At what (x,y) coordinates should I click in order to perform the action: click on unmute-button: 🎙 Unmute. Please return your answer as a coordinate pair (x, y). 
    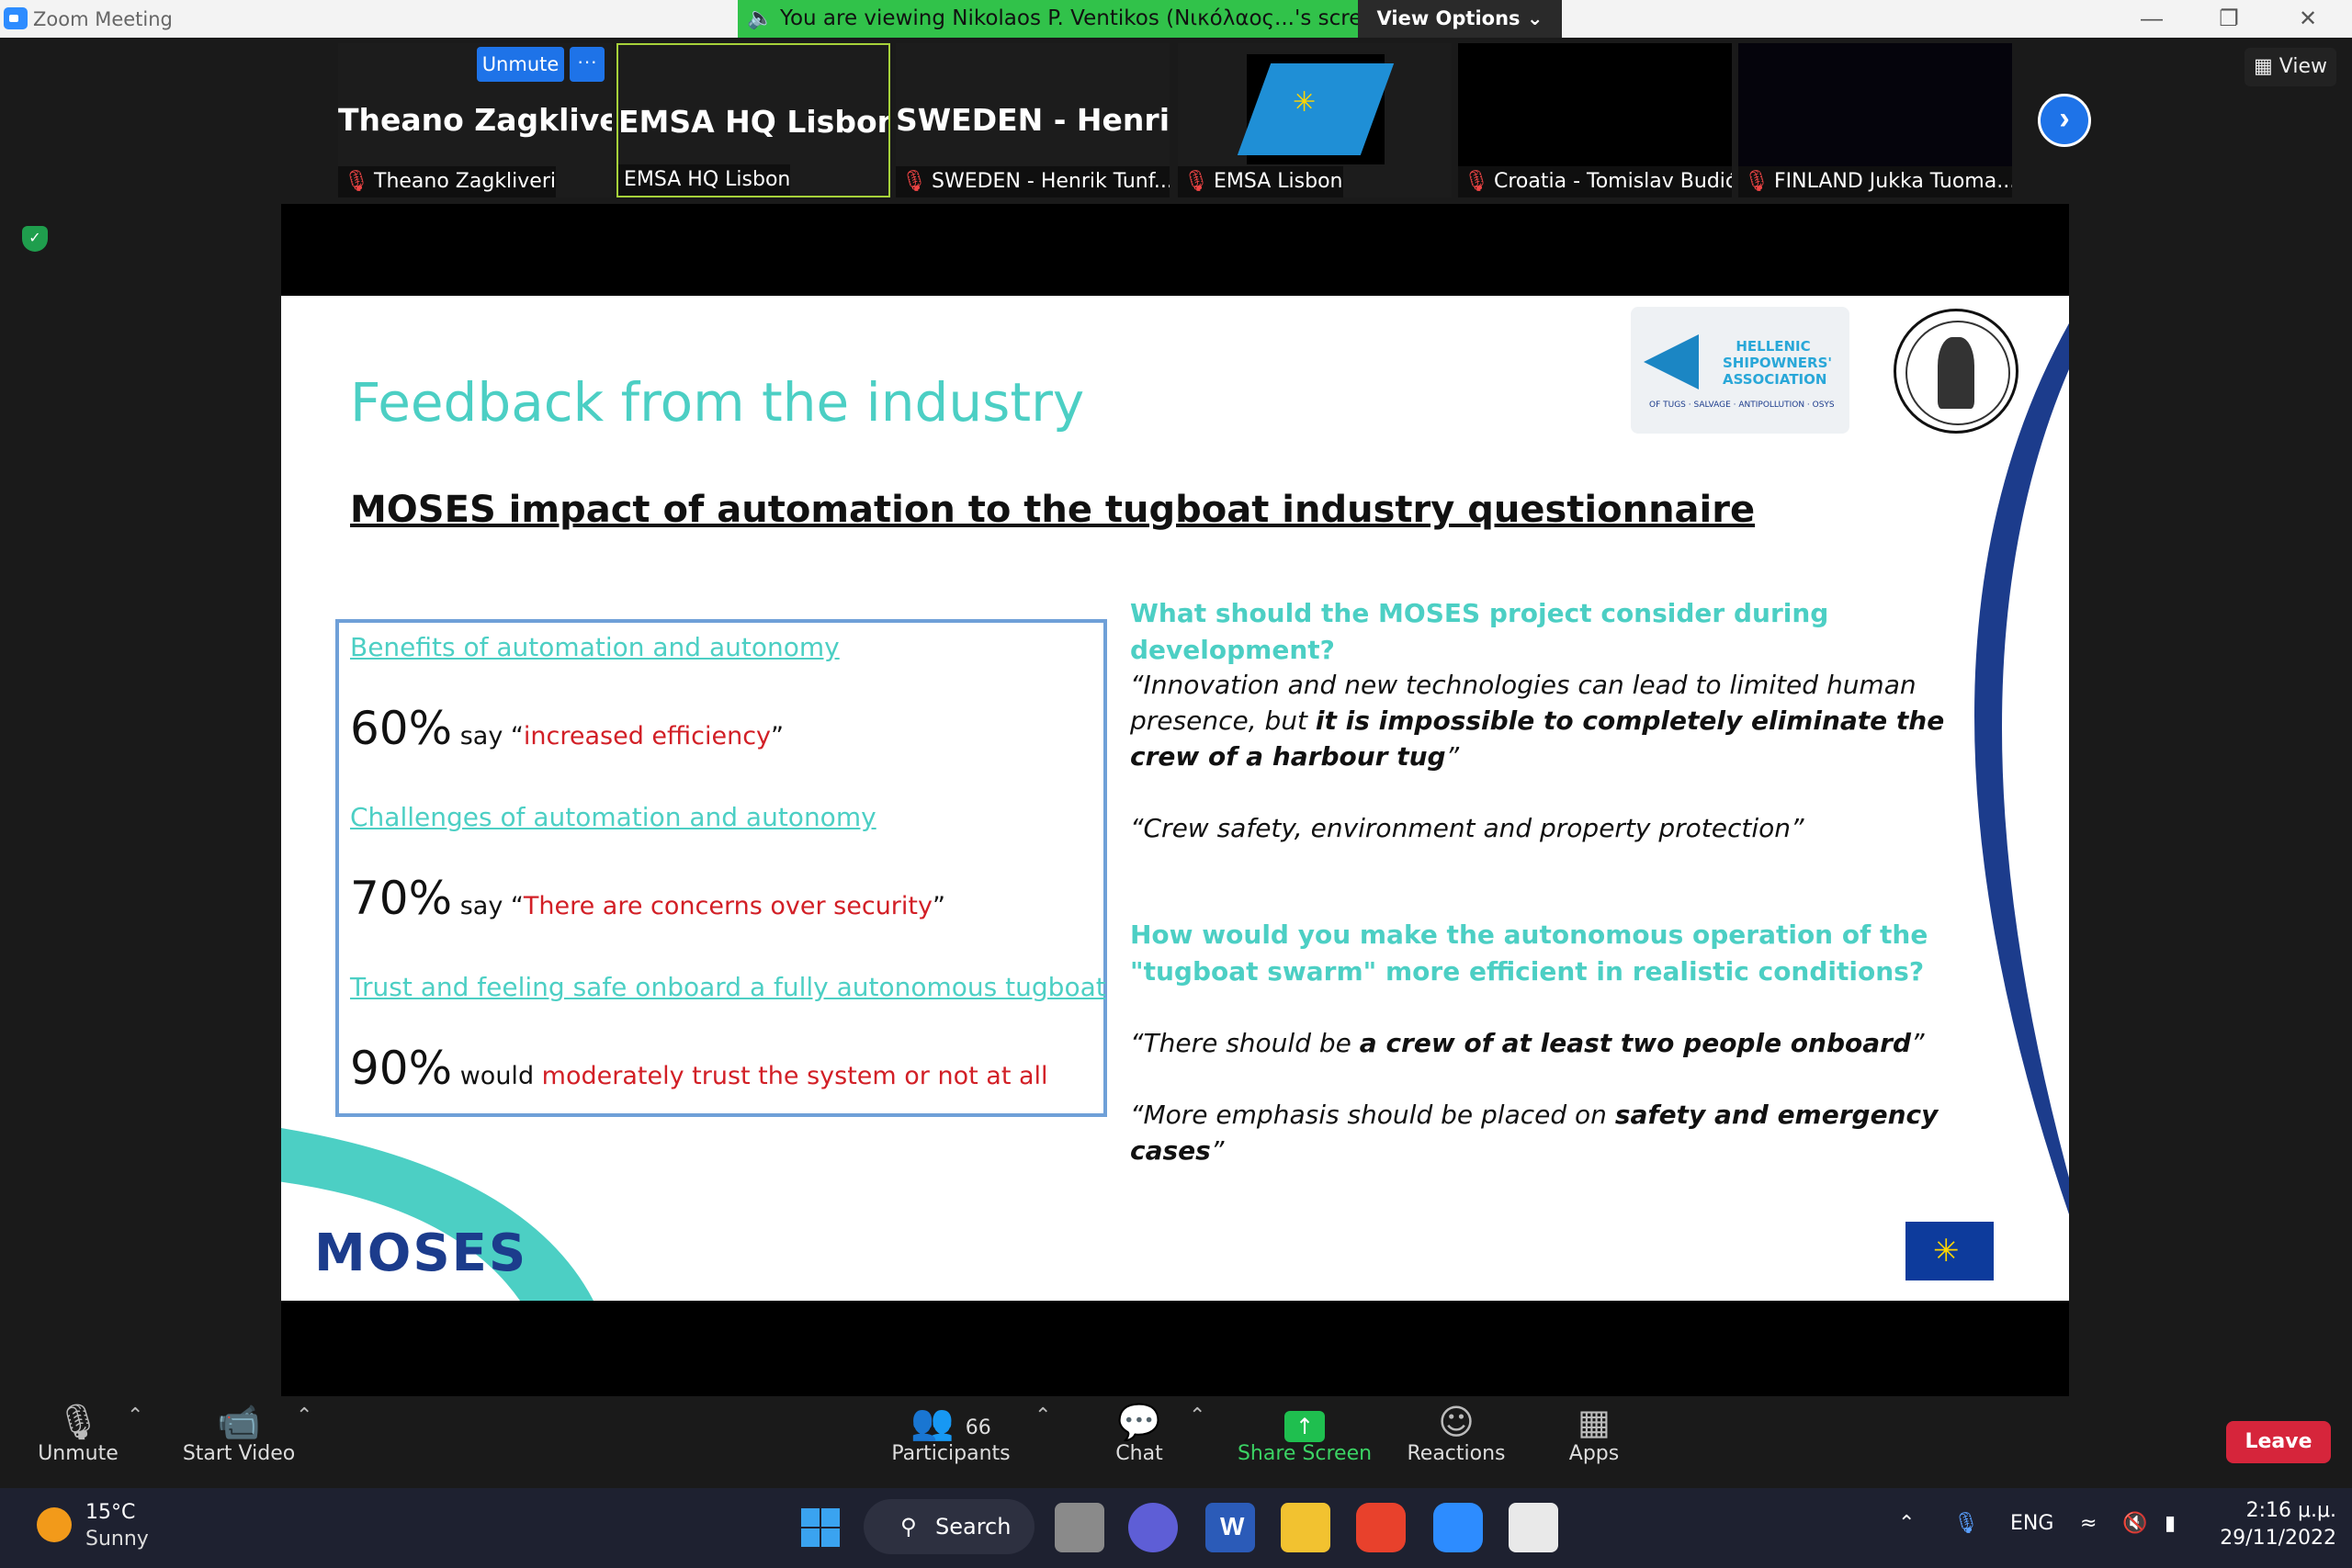
    Looking at the image, I should click on (79, 1442).